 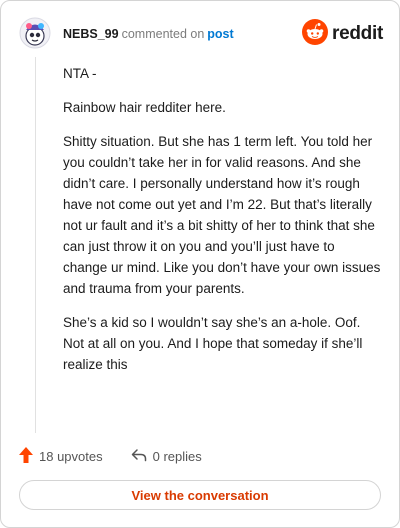 What do you see at coordinates (91, 34) in the screenshot?
I see `username: NEBS_99` at bounding box center [91, 34].